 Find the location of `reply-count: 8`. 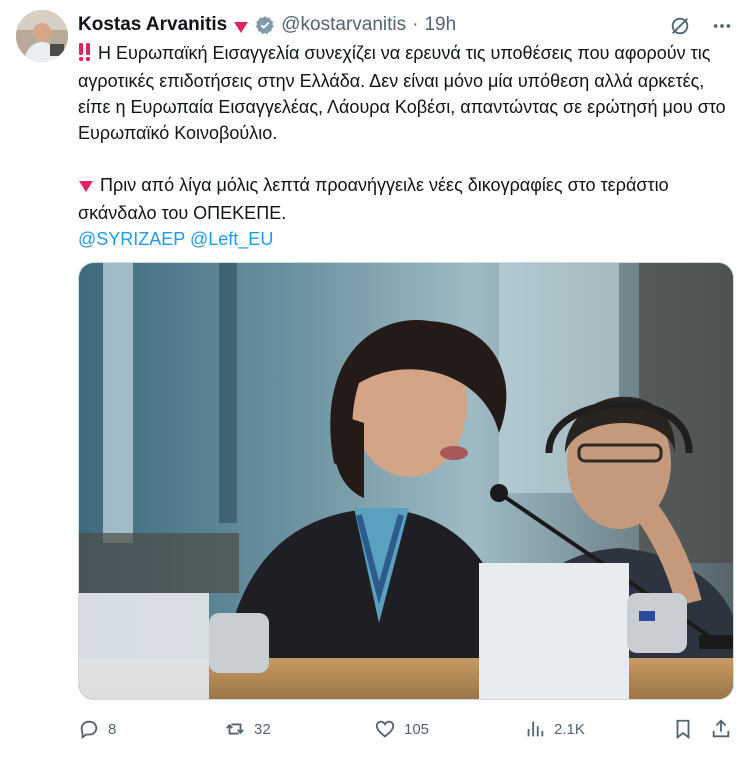

reply-count: 8 is located at coordinates (112, 729).